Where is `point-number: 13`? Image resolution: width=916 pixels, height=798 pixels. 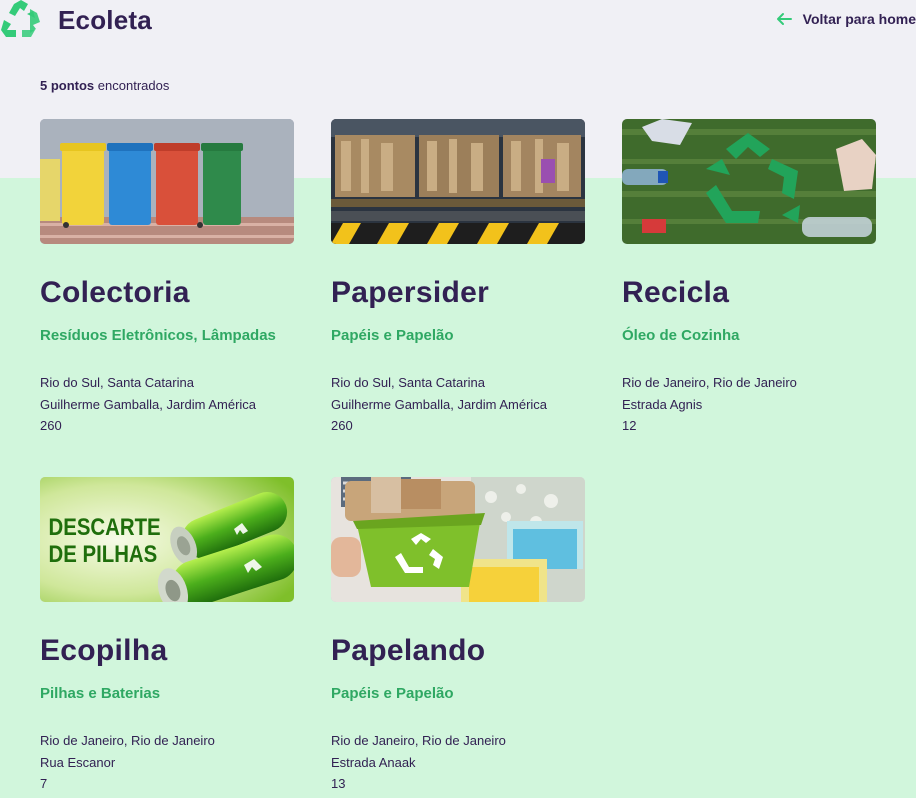
point-number: 13 is located at coordinates (338, 783).